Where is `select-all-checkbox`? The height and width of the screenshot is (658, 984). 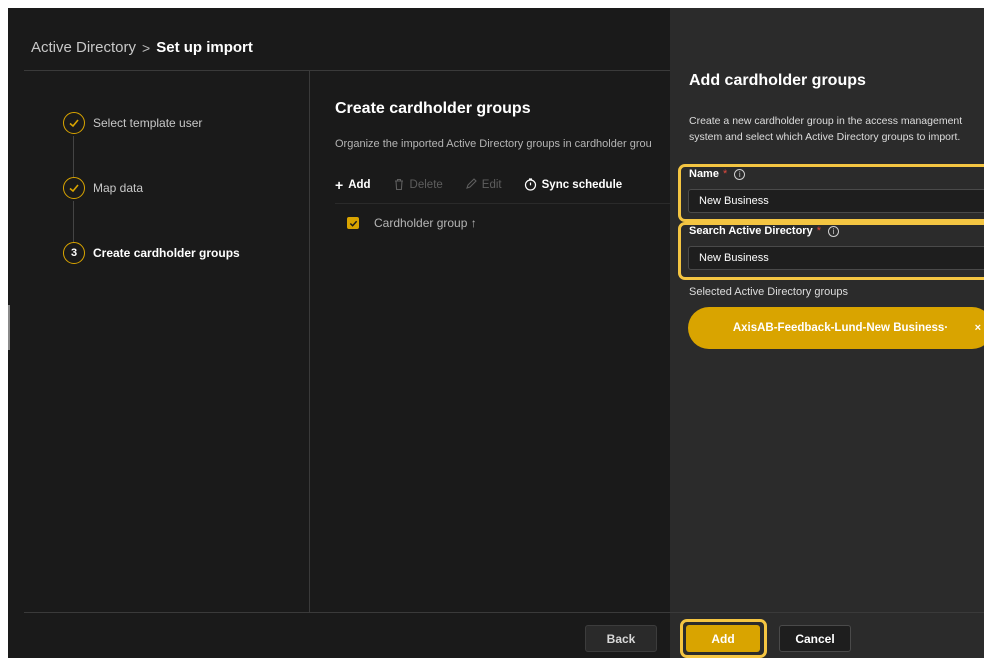
select-all-checkbox is located at coordinates (353, 223).